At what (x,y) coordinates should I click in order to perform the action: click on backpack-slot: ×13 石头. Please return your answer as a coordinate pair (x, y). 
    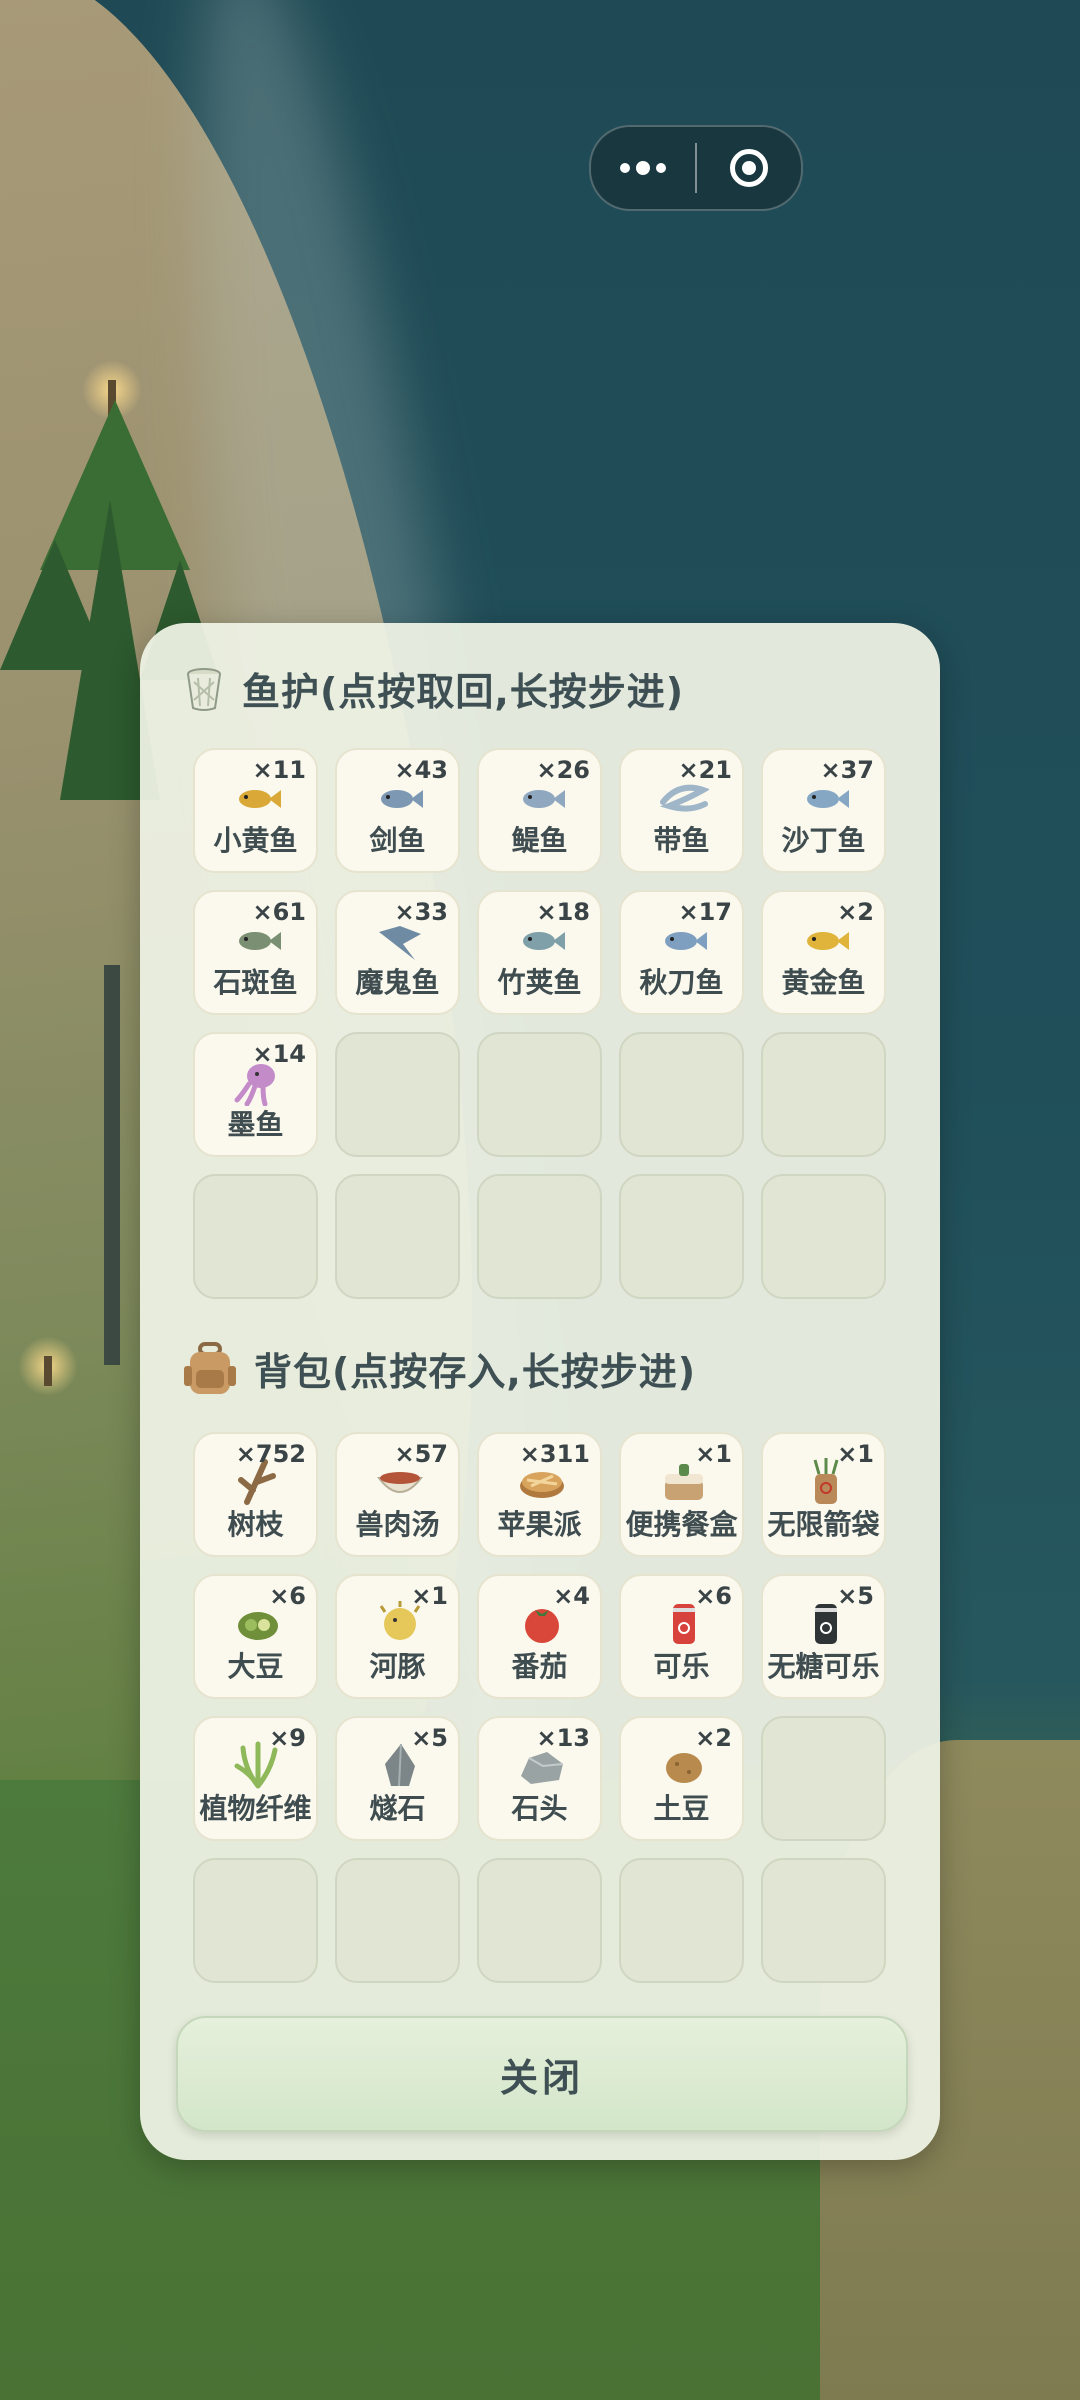
    Looking at the image, I should click on (539, 1778).